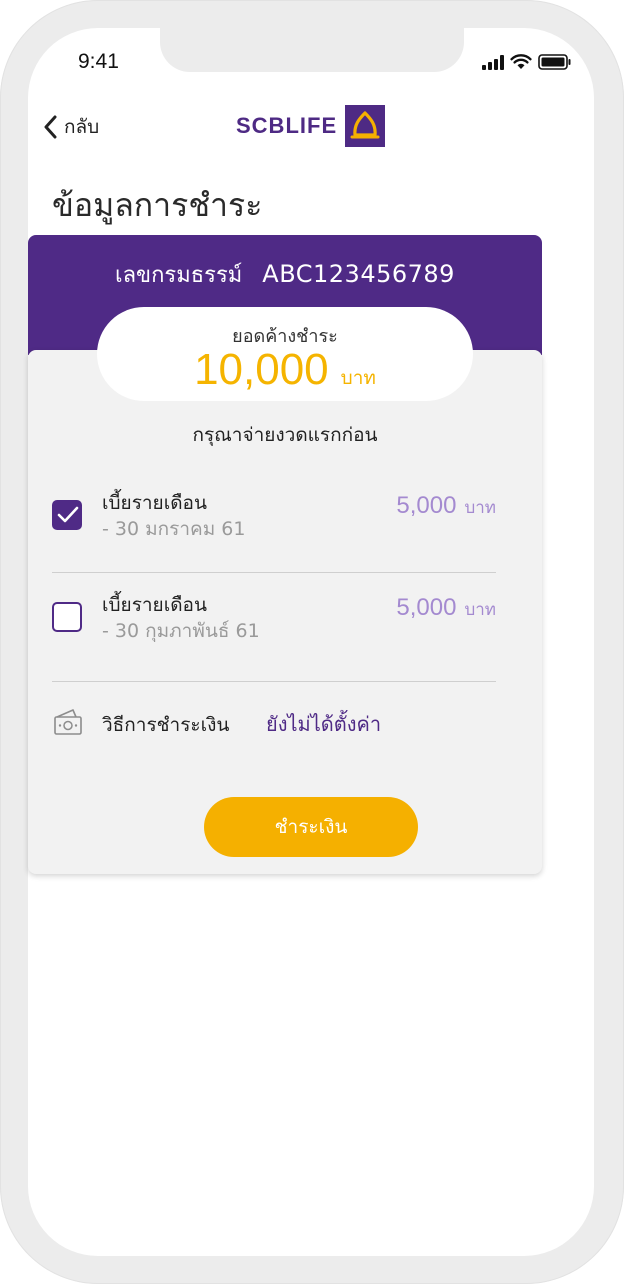 This screenshot has height=1284, width=624. Describe the element at coordinates (82, 127) in the screenshot. I see `back-label: กลับ` at that location.